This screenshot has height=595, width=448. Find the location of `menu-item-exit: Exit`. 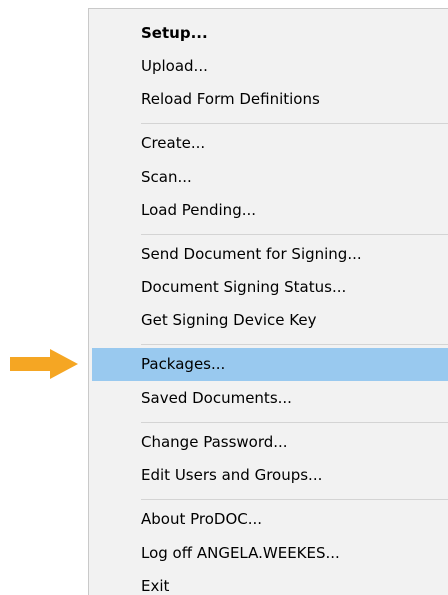

menu-item-exit: Exit is located at coordinates (270, 582).